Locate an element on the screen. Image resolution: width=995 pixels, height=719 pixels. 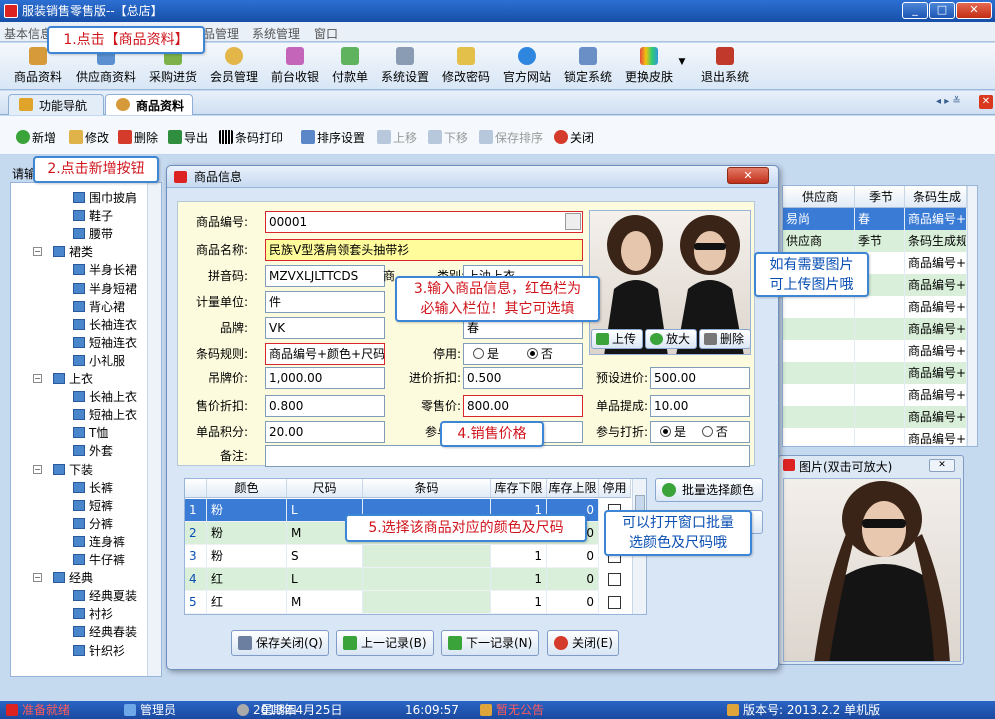
tree-item: 上衣 is located at coordinates (73, 379).